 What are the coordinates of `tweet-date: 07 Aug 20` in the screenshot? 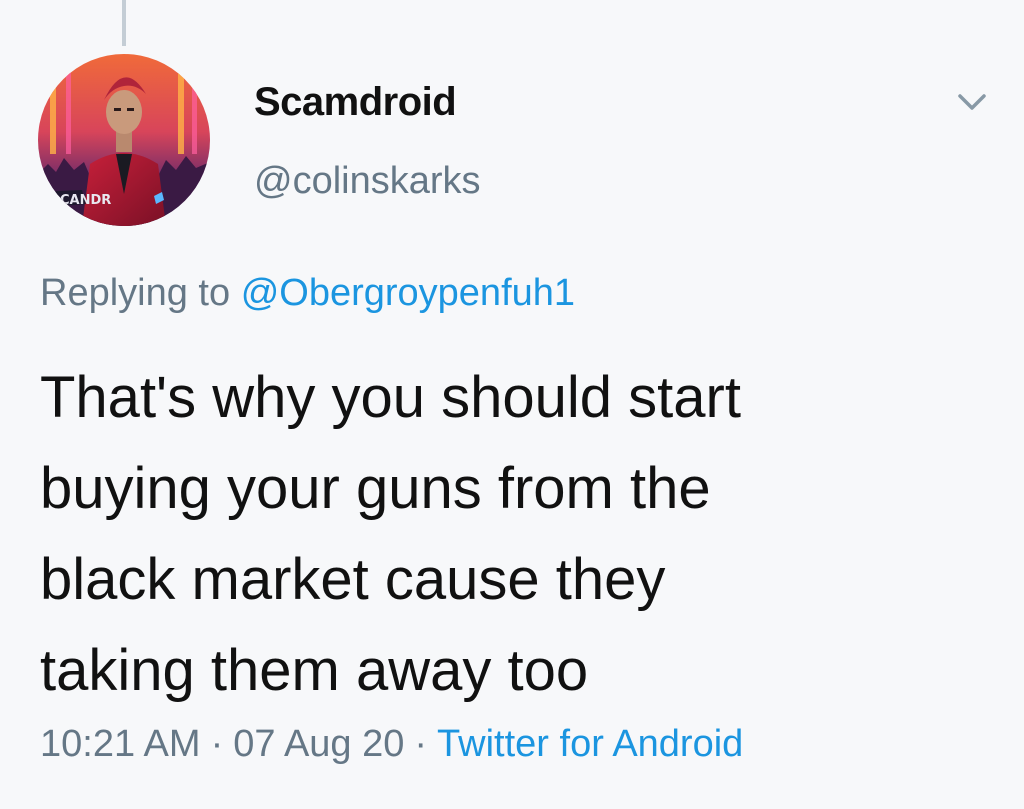 It's located at (318, 744).